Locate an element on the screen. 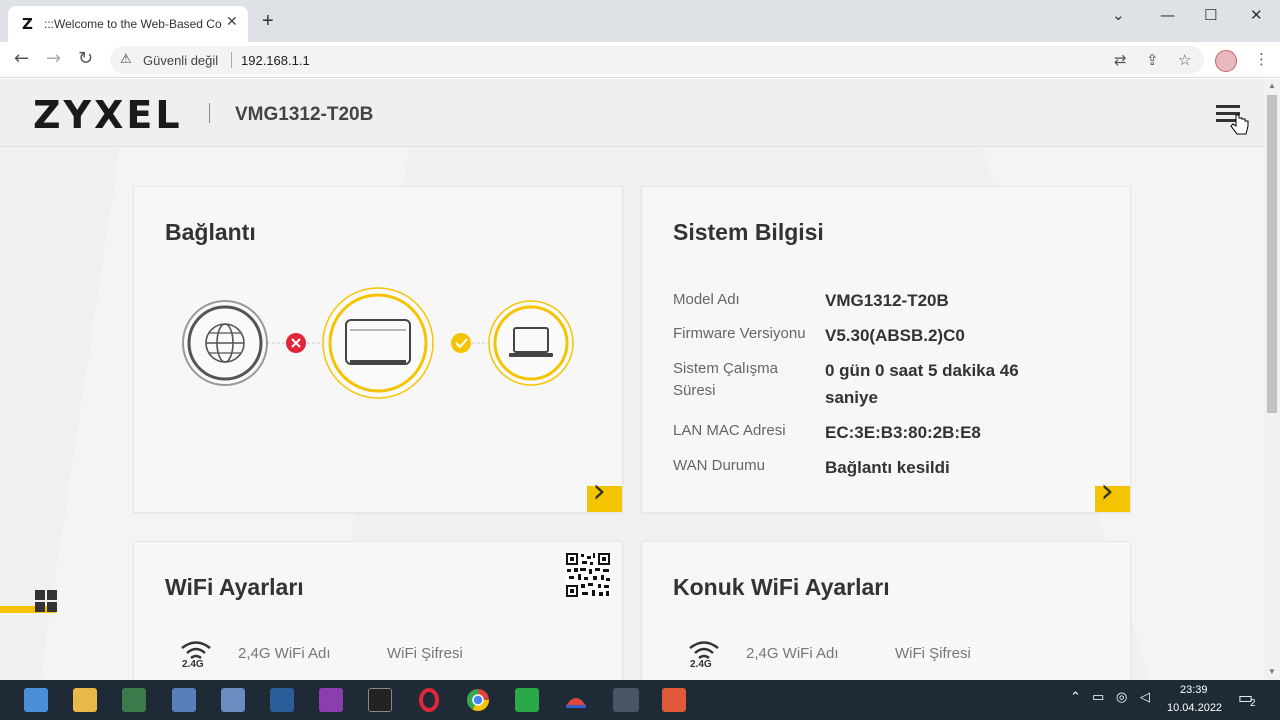  zyxel-logo: ZYXEL is located at coordinates (108, 115).